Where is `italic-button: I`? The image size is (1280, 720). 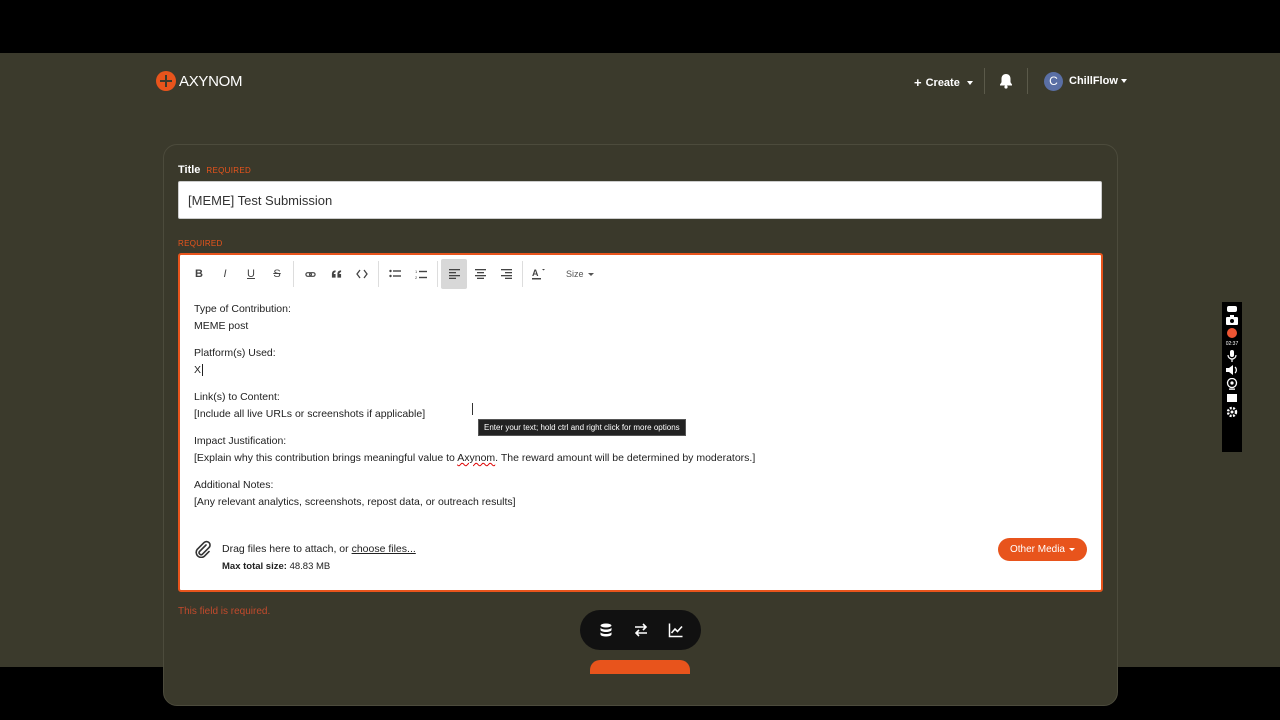
italic-button: I is located at coordinates (225, 274).